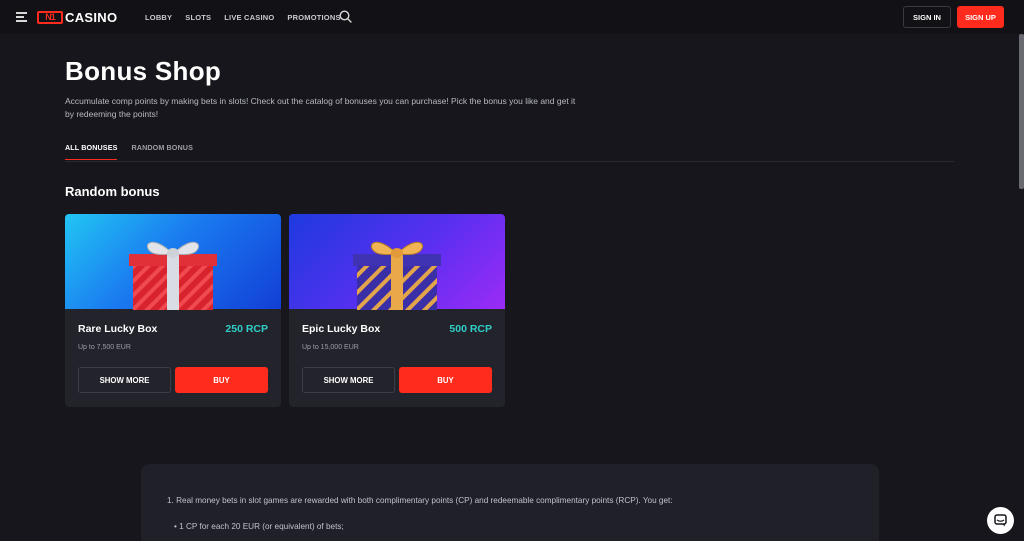 Image resolution: width=1024 pixels, height=541 pixels. What do you see at coordinates (470, 329) in the screenshot?
I see `card-price: 500 RCP` at bounding box center [470, 329].